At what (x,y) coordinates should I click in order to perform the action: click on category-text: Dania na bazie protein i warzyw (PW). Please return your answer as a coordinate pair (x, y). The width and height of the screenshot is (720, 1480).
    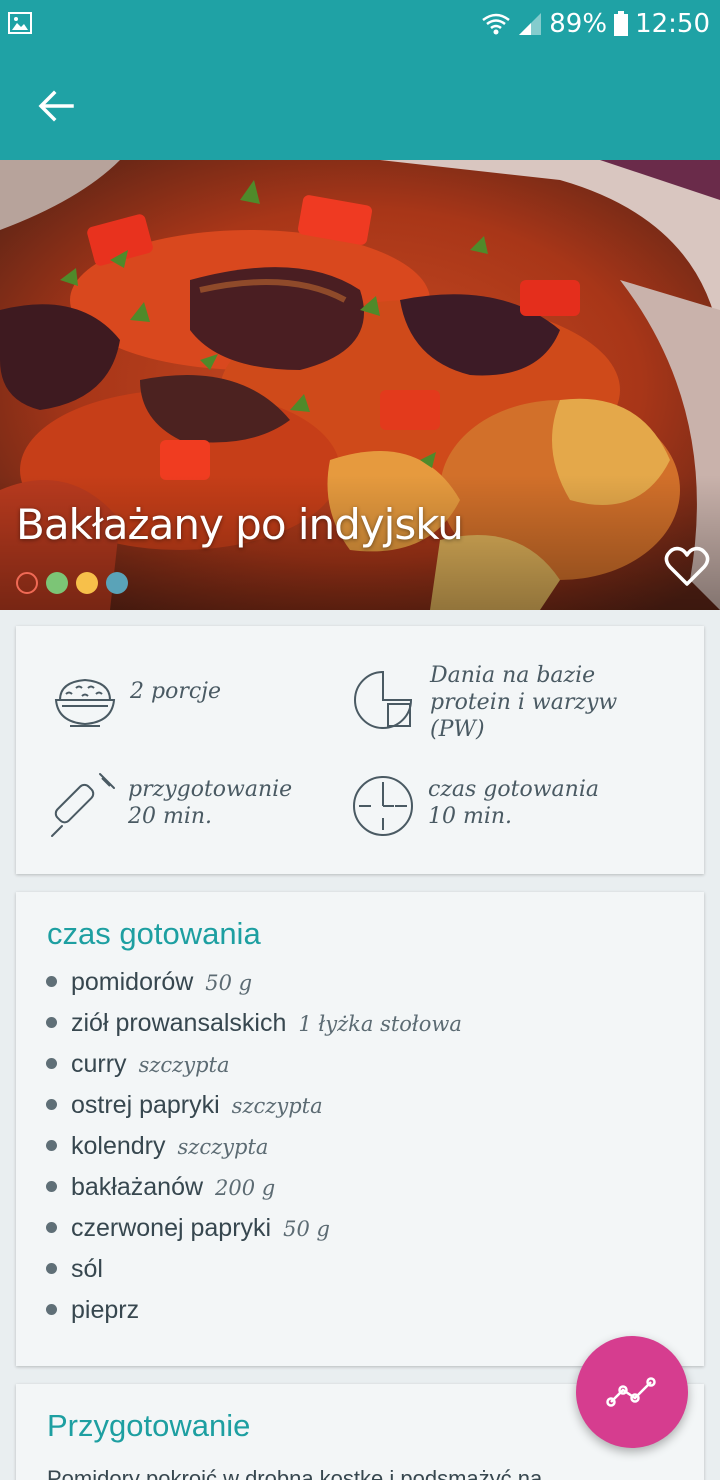
    Looking at the image, I should click on (524, 702).